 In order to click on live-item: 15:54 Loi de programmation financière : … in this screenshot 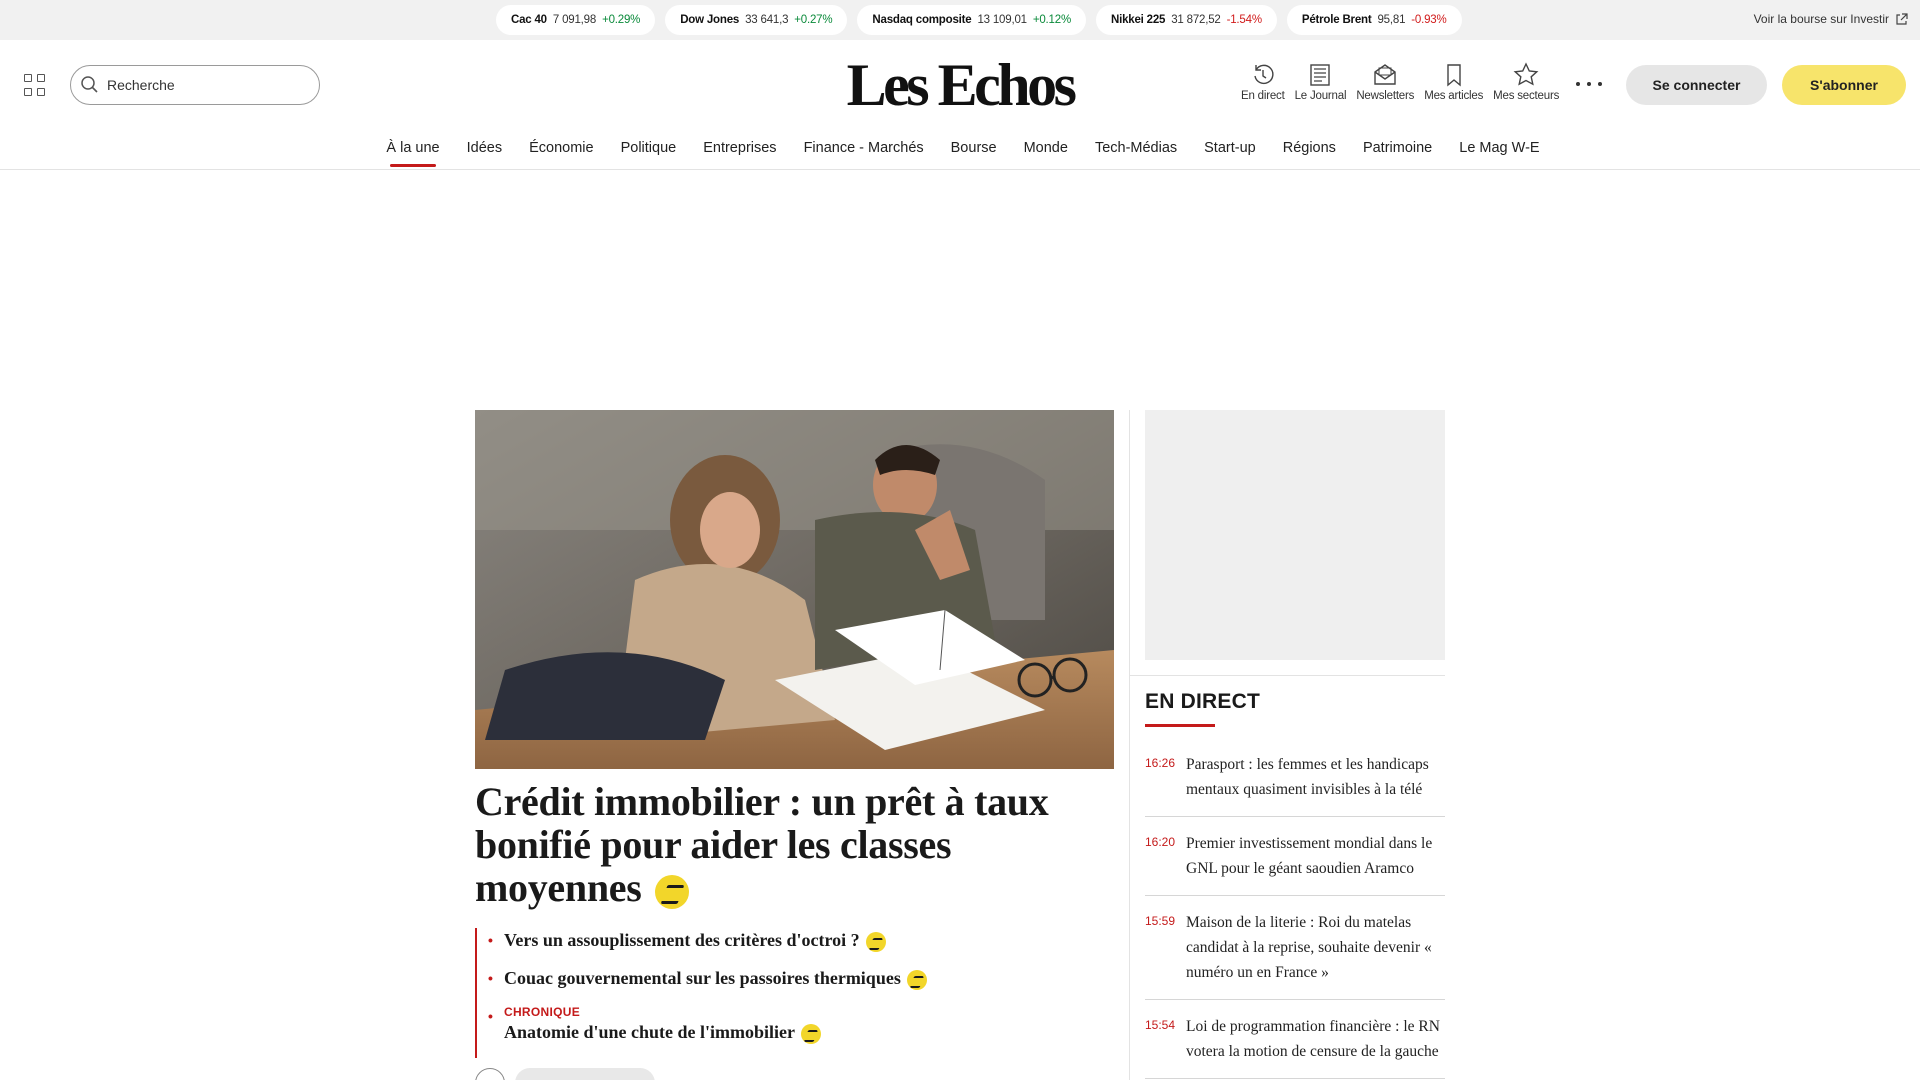, I will do `click(1295, 1046)`.